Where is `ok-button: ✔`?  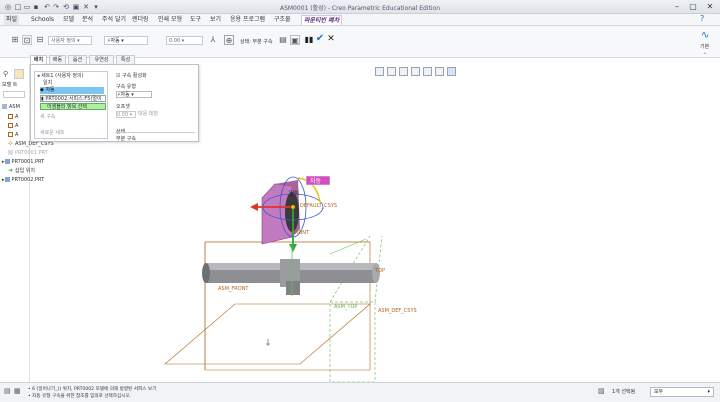
ok-button: ✔ is located at coordinates (320, 39).